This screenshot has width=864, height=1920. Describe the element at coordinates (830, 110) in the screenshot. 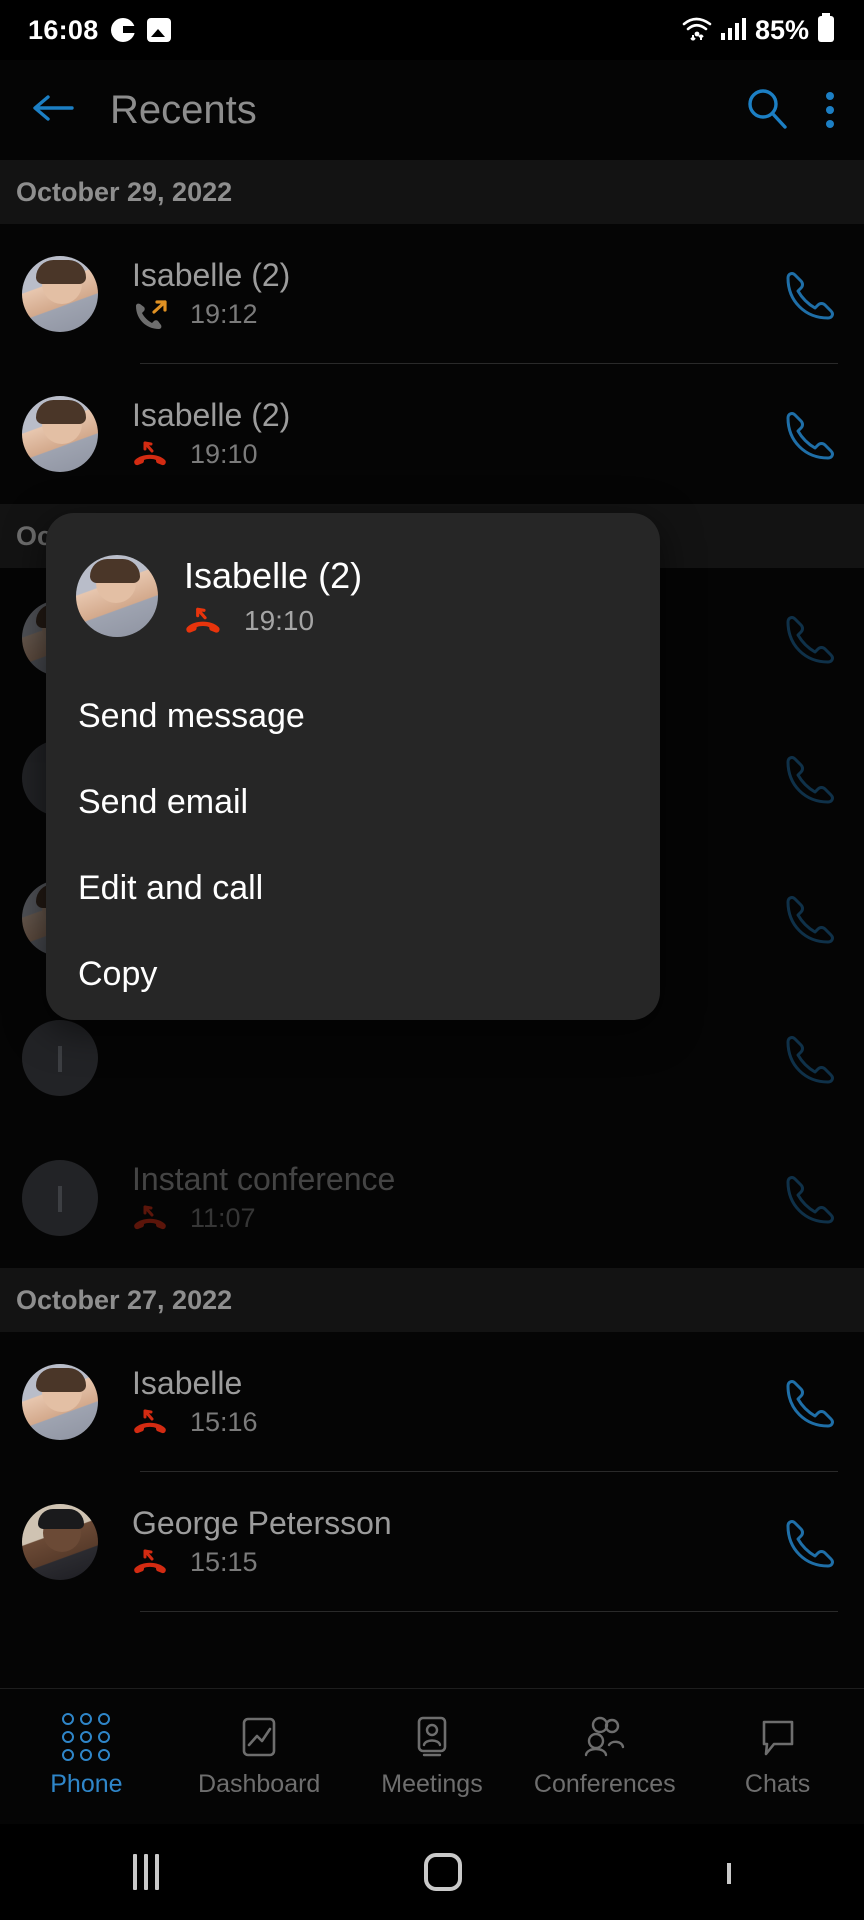

I see `more-options-icon` at that location.